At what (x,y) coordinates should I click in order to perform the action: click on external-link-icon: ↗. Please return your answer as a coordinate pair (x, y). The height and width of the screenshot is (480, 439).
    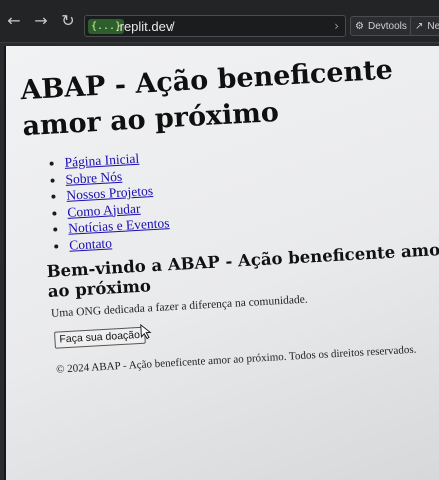
    Looking at the image, I should click on (419, 26).